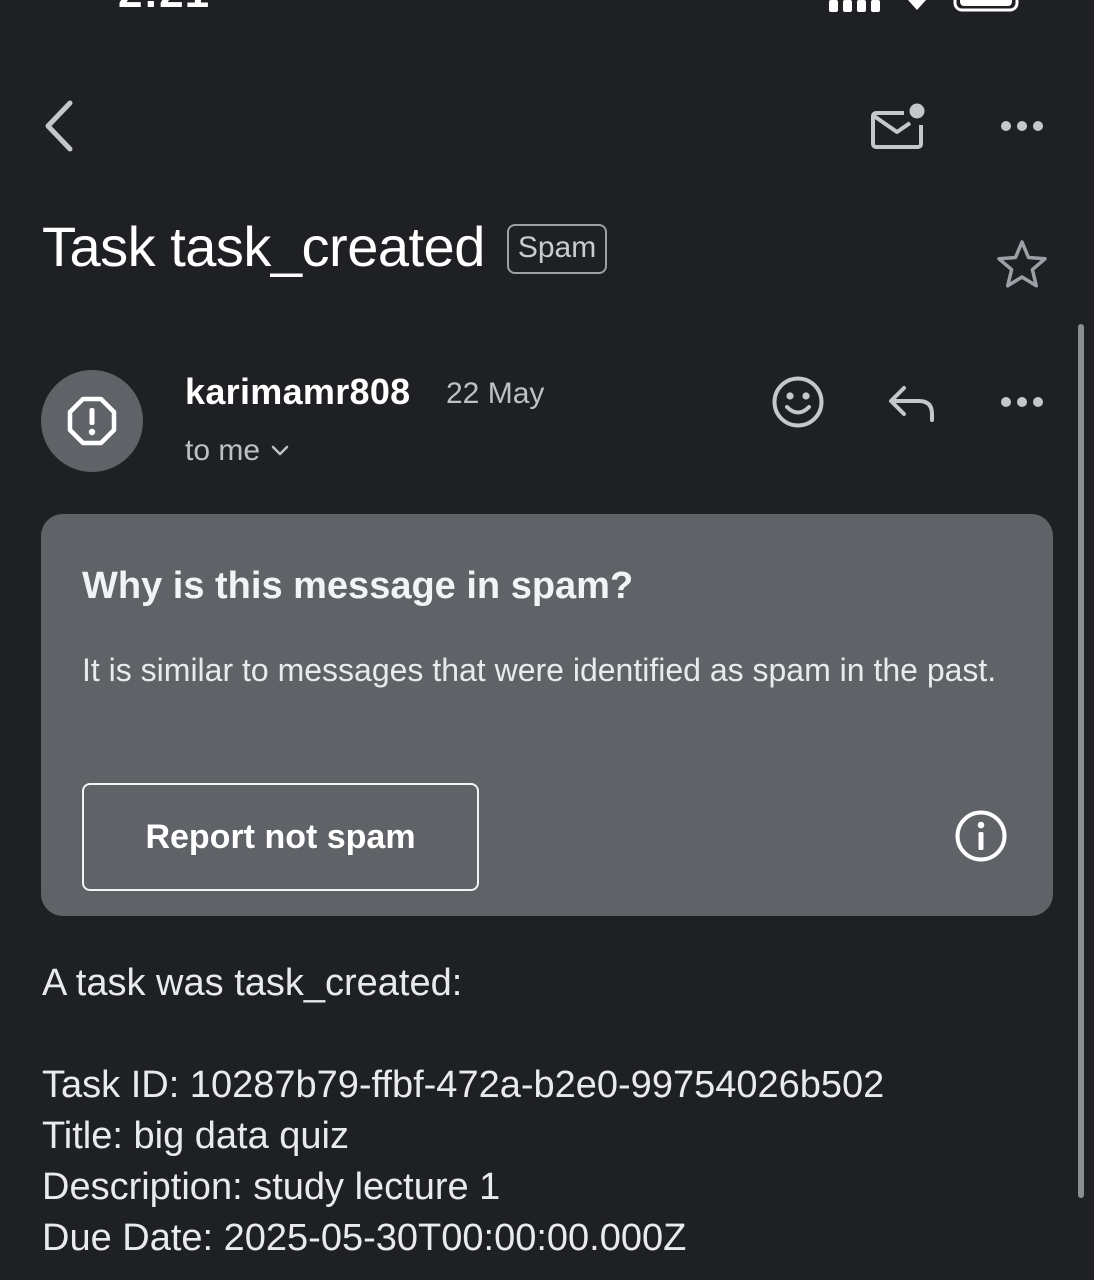 The height and width of the screenshot is (1280, 1094). I want to click on cellular-signal-icon, so click(854, 6).